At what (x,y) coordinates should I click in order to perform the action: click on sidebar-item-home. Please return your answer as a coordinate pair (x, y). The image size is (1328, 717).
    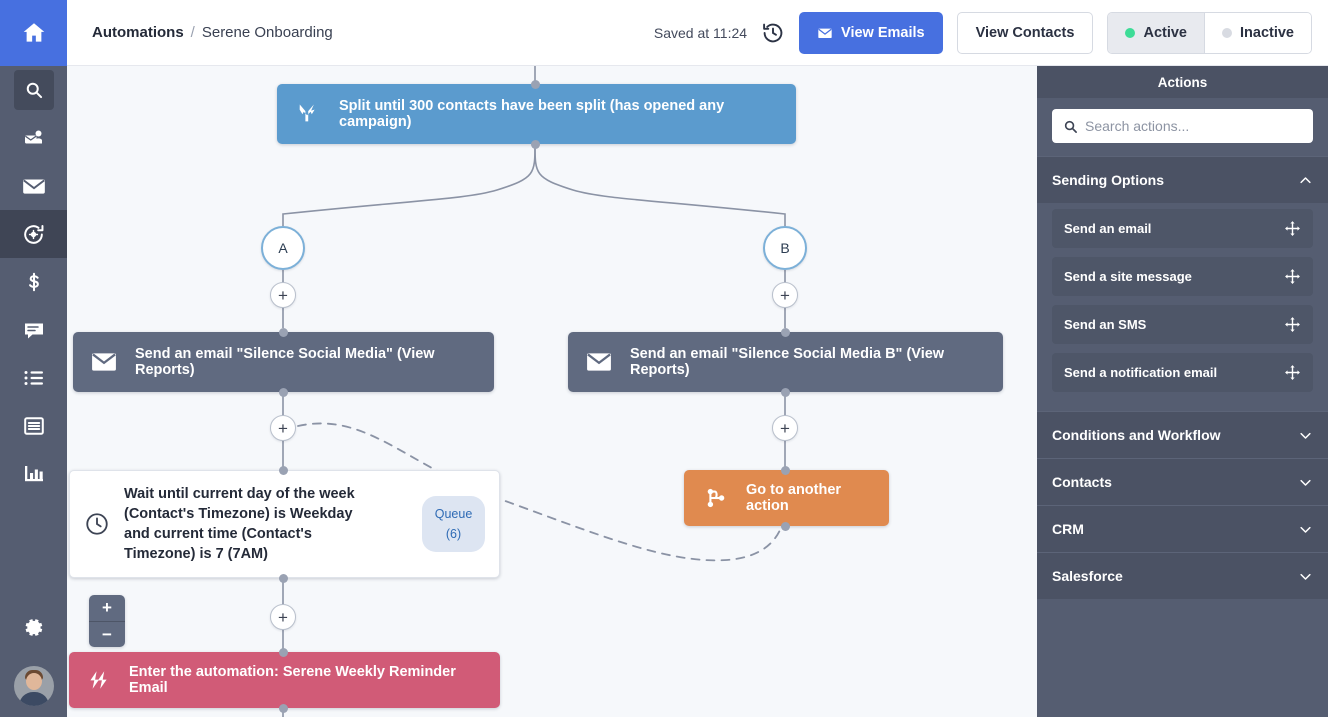
    Looking at the image, I should click on (33, 33).